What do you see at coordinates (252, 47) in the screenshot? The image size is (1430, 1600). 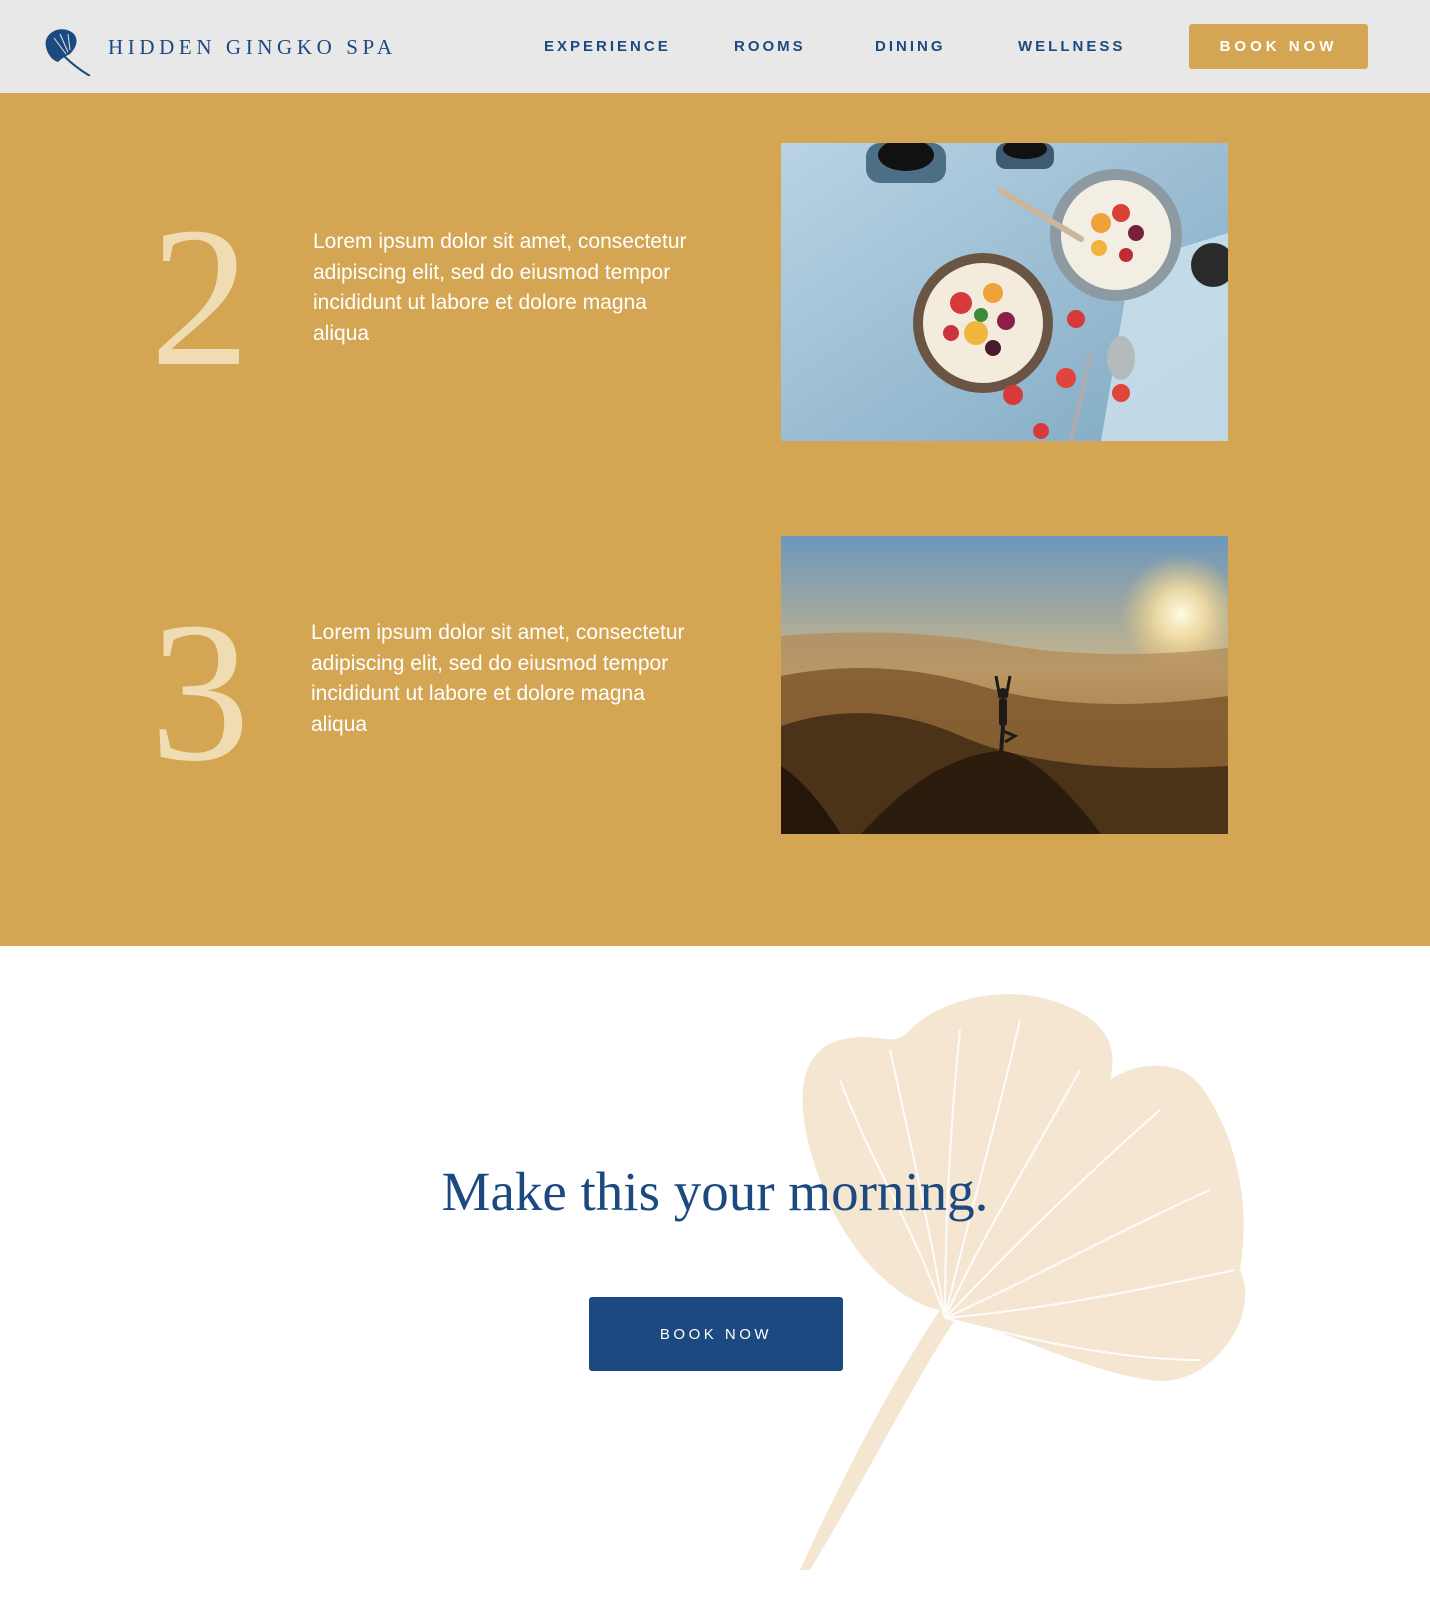 I see `brand-name: HIDDEN GINGKO SPA` at bounding box center [252, 47].